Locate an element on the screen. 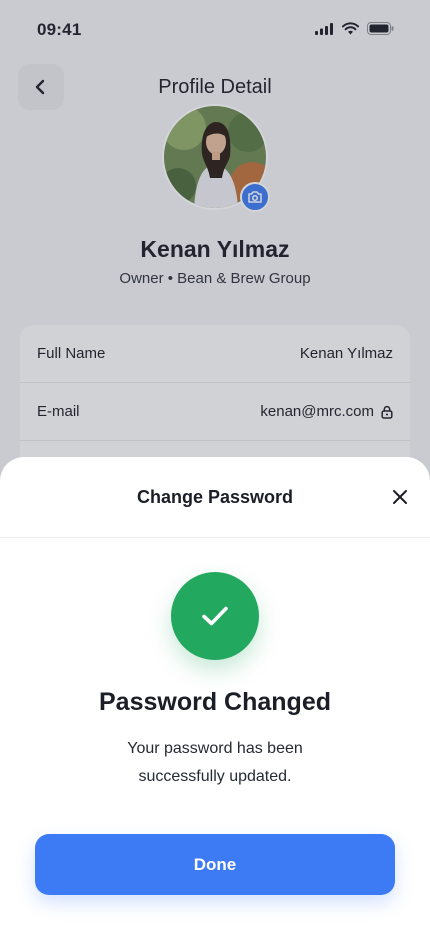 Image resolution: width=430 pixels, height=930 pixels. profile-role: Owner • Bean & Brew Group is located at coordinates (215, 278).